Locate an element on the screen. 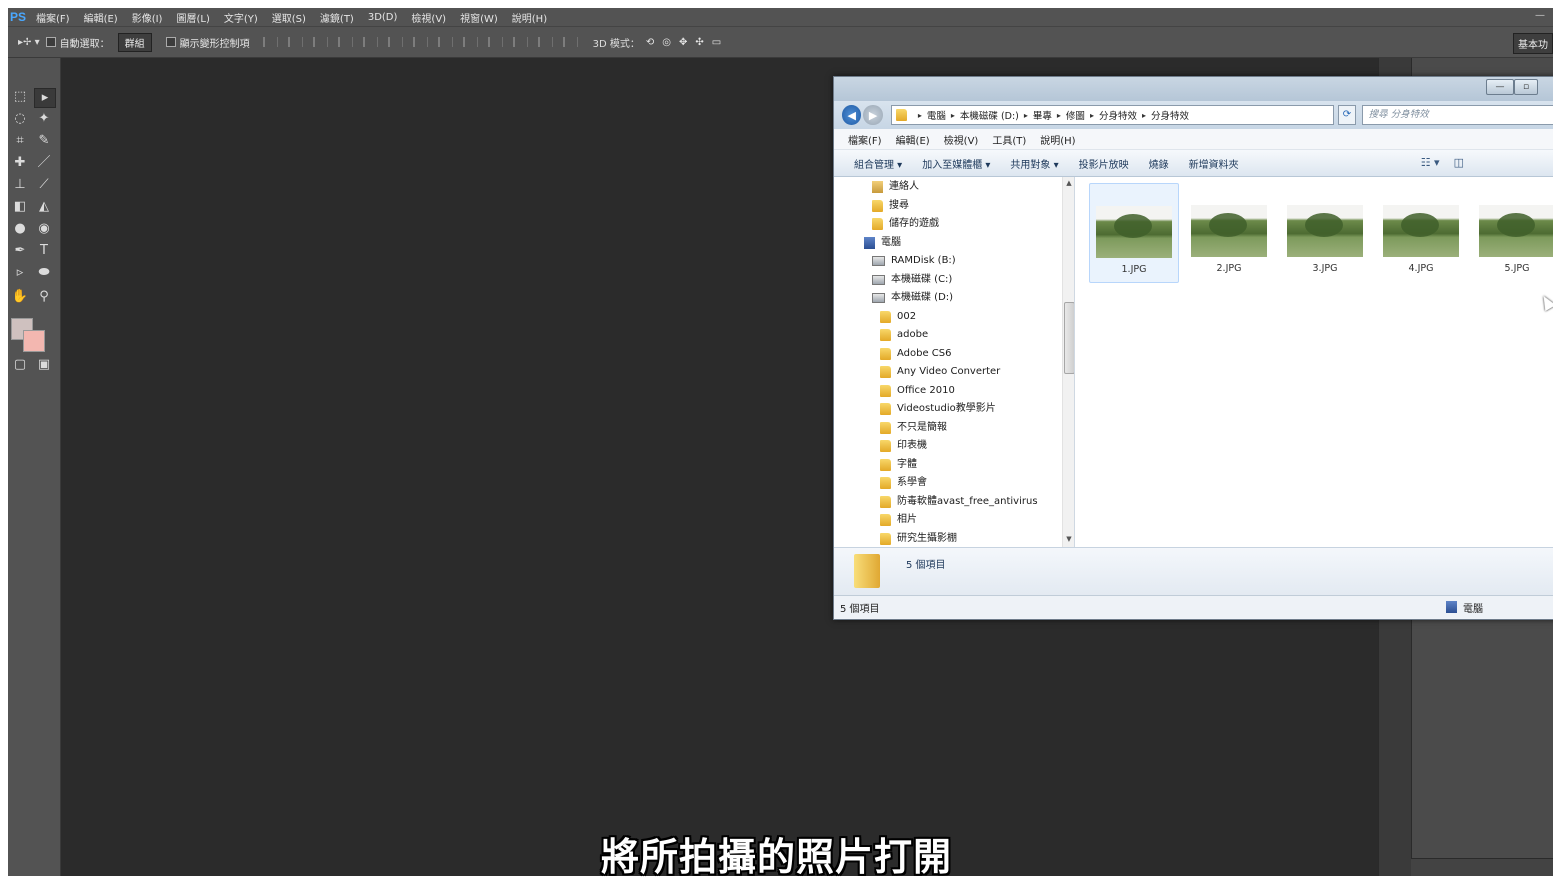  hand-tool-icon: ✋ is located at coordinates (20, 297).